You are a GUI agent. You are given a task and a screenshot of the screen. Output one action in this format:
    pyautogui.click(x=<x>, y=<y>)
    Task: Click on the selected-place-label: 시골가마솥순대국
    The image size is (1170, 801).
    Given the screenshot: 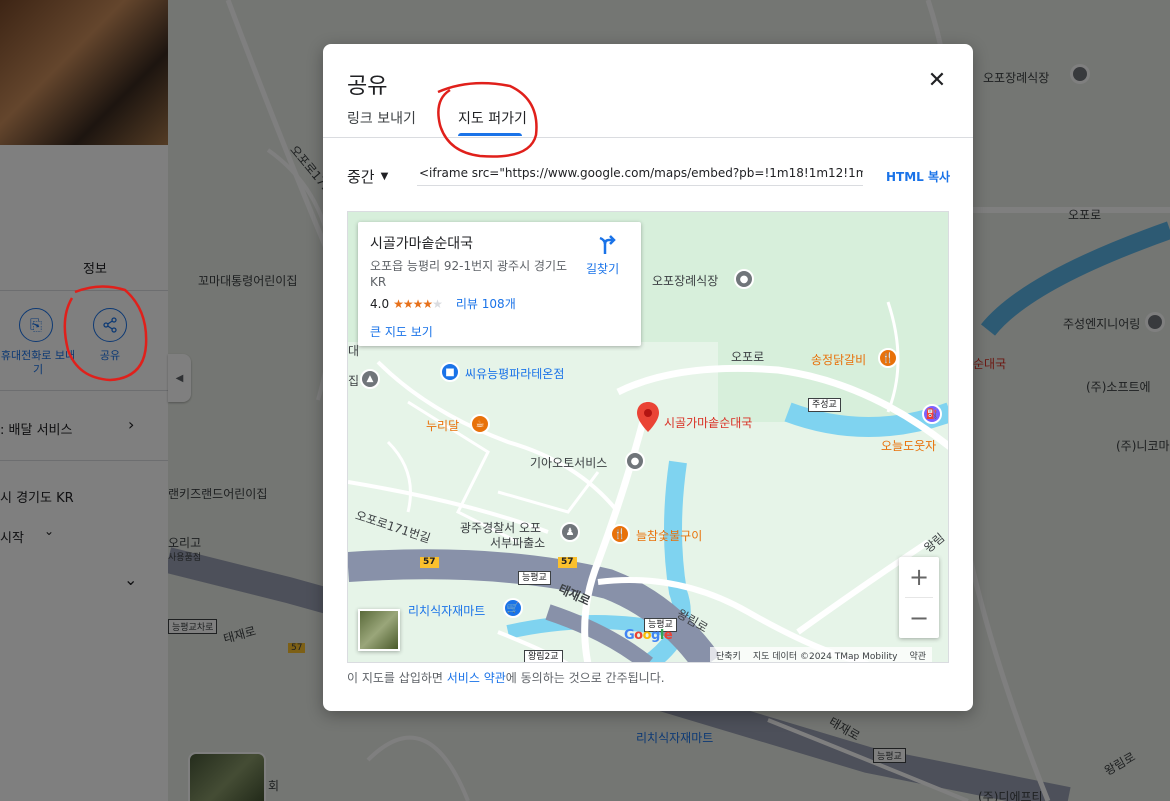 What is the action you would take?
    pyautogui.click(x=708, y=423)
    